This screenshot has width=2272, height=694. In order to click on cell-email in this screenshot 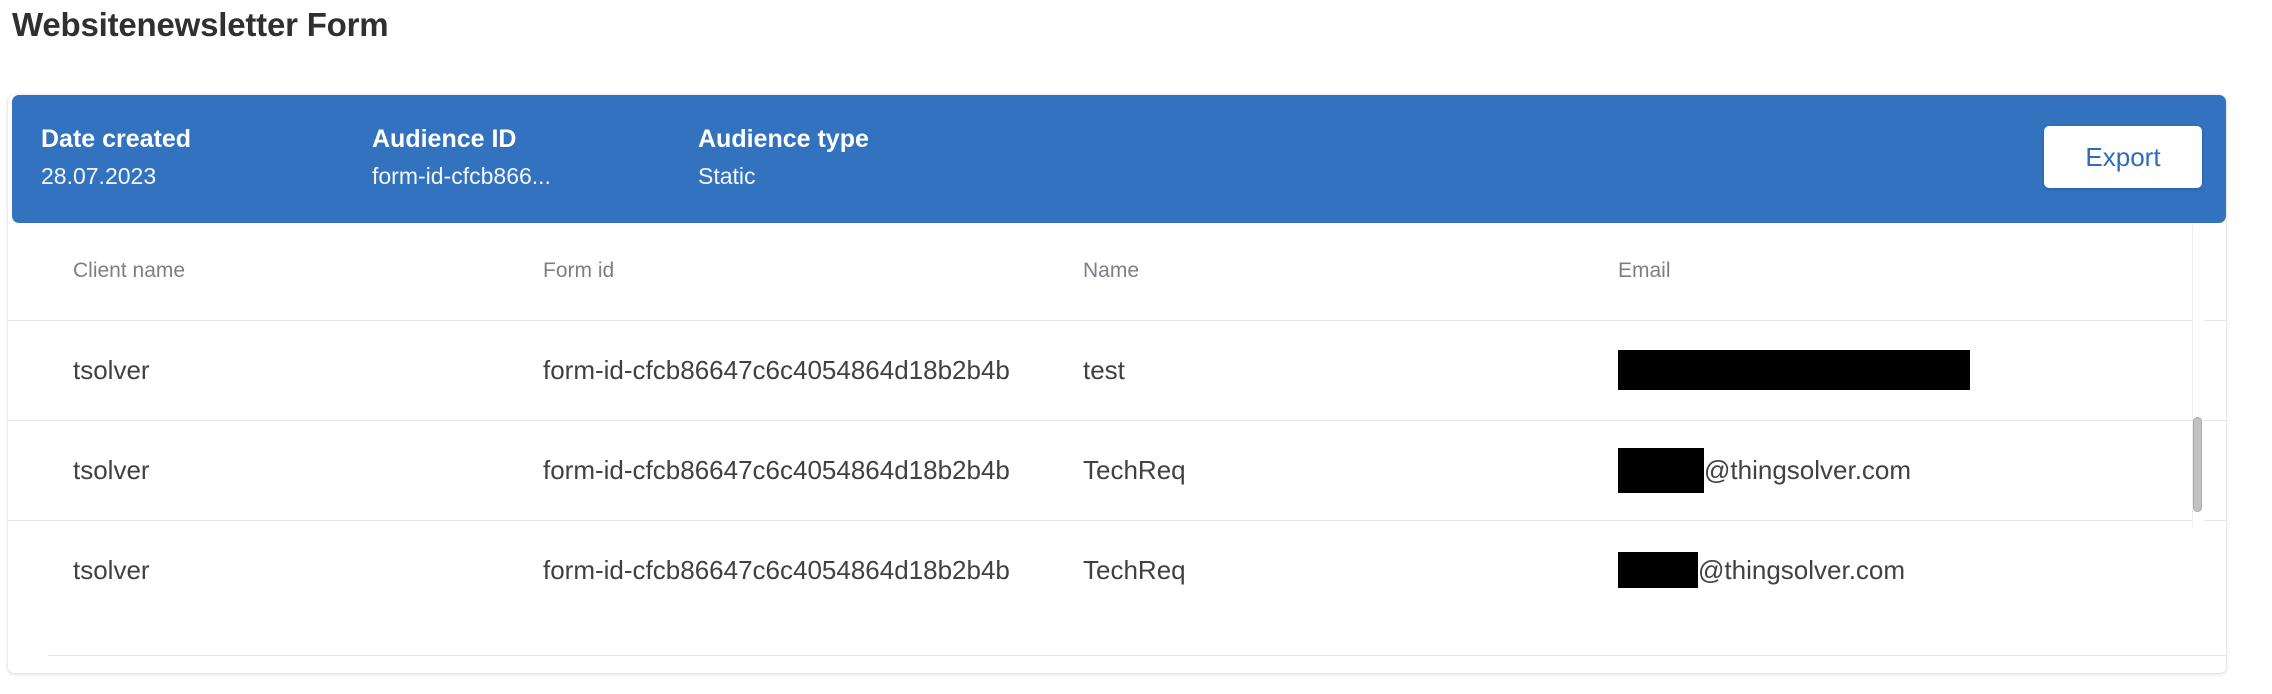, I will do `click(1919, 369)`.